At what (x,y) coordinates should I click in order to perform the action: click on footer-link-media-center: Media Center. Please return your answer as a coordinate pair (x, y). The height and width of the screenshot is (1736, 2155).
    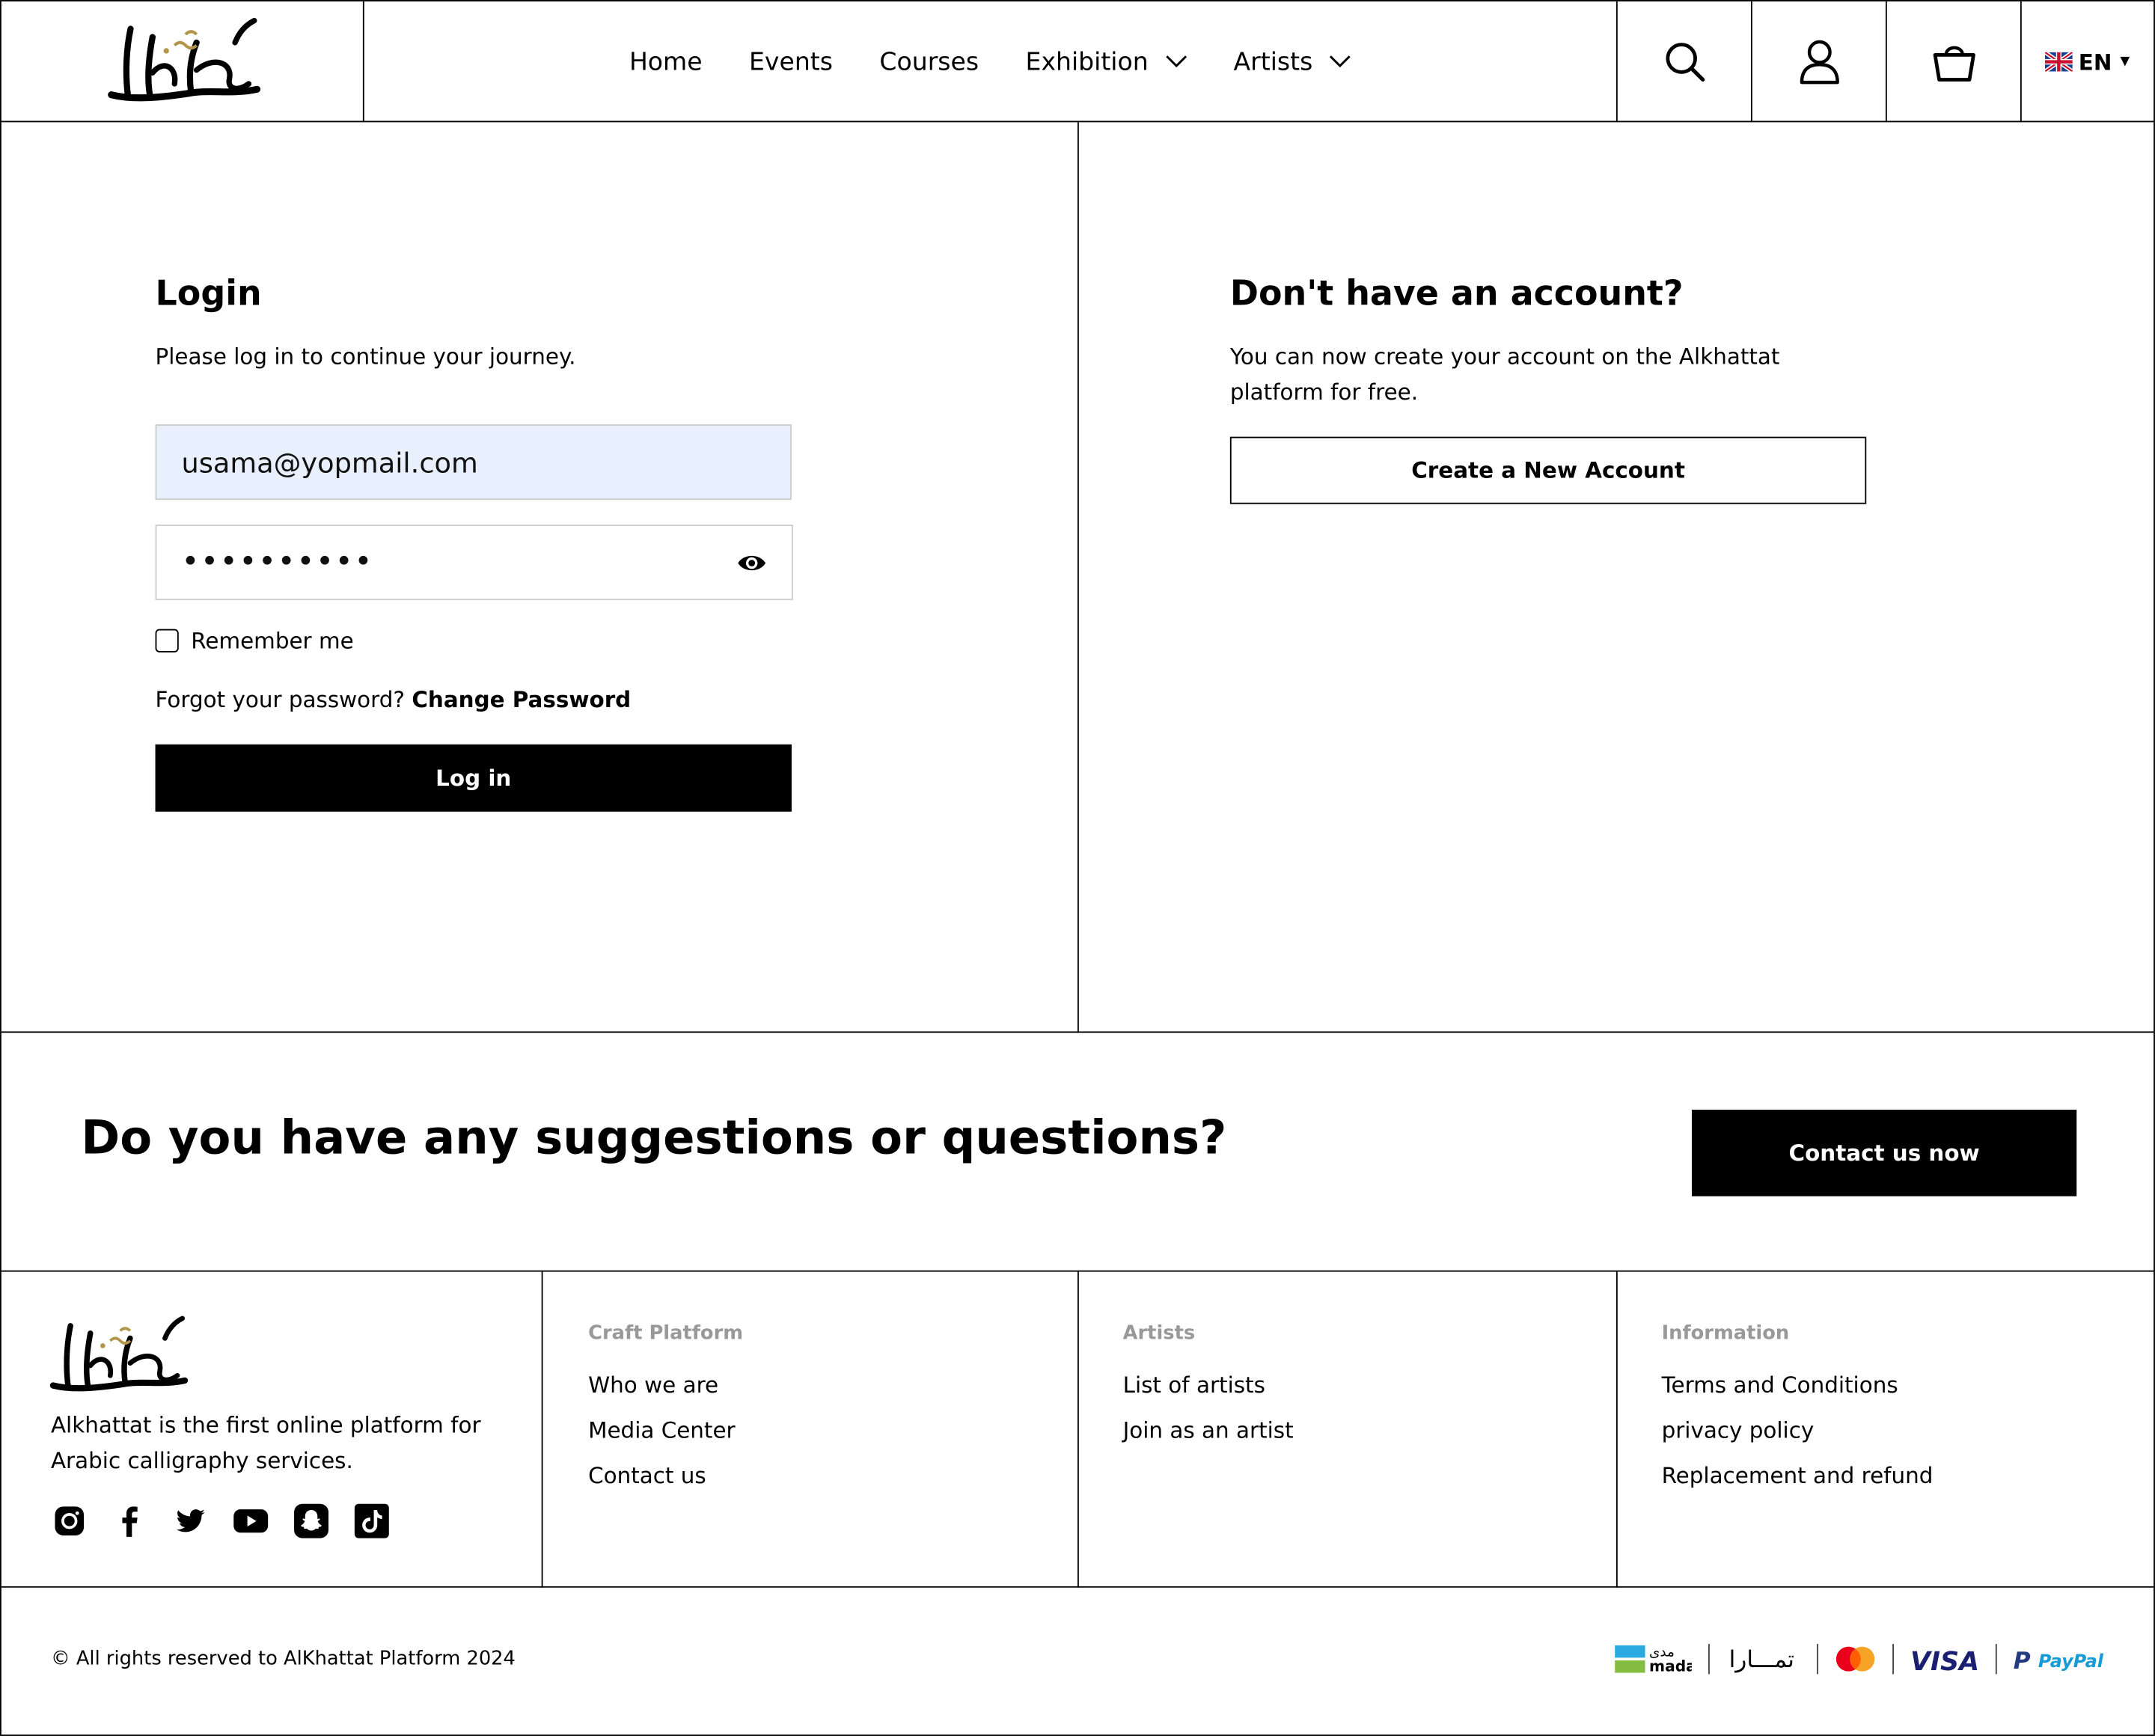
    Looking at the image, I should click on (662, 1437).